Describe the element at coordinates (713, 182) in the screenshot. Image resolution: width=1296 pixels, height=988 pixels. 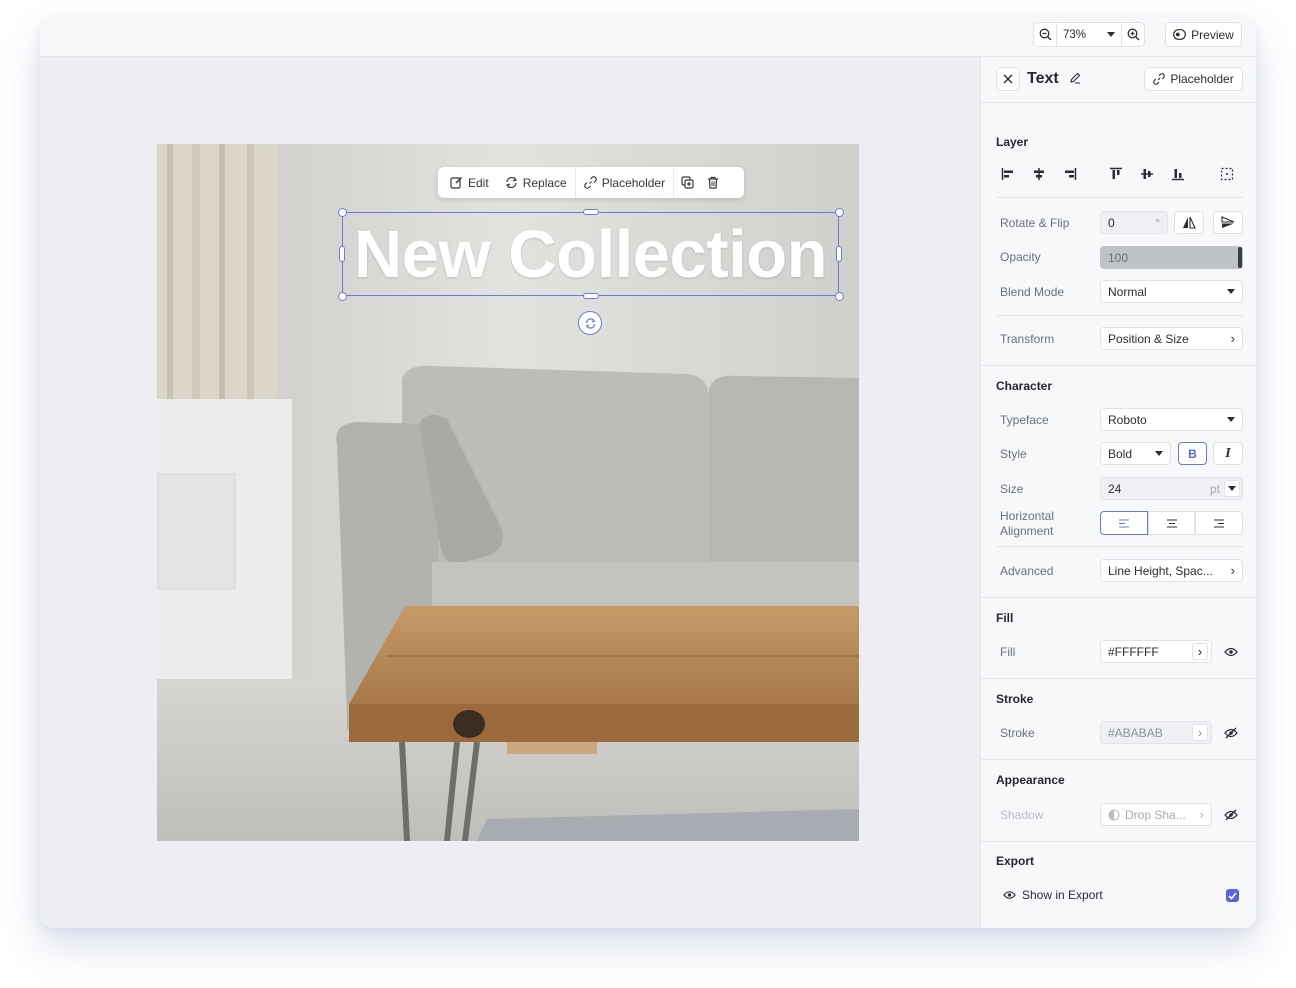
I see `delete-button` at that location.